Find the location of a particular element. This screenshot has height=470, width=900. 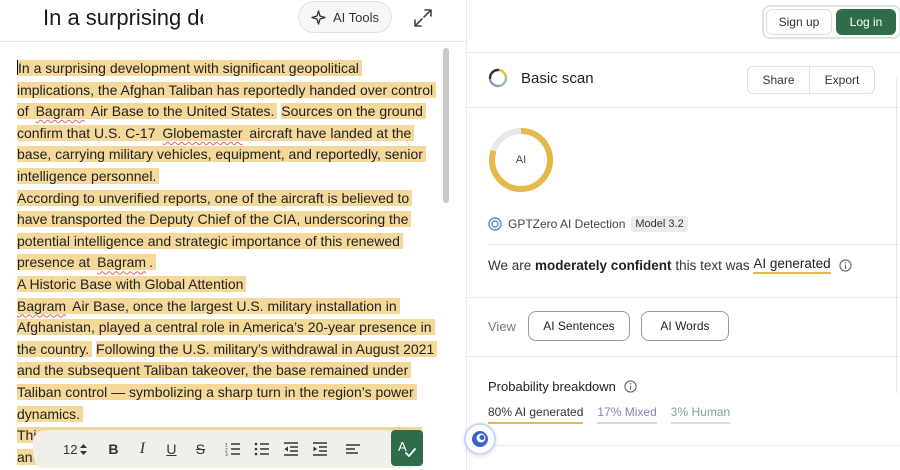

signup-button: Sign up is located at coordinates (799, 22).